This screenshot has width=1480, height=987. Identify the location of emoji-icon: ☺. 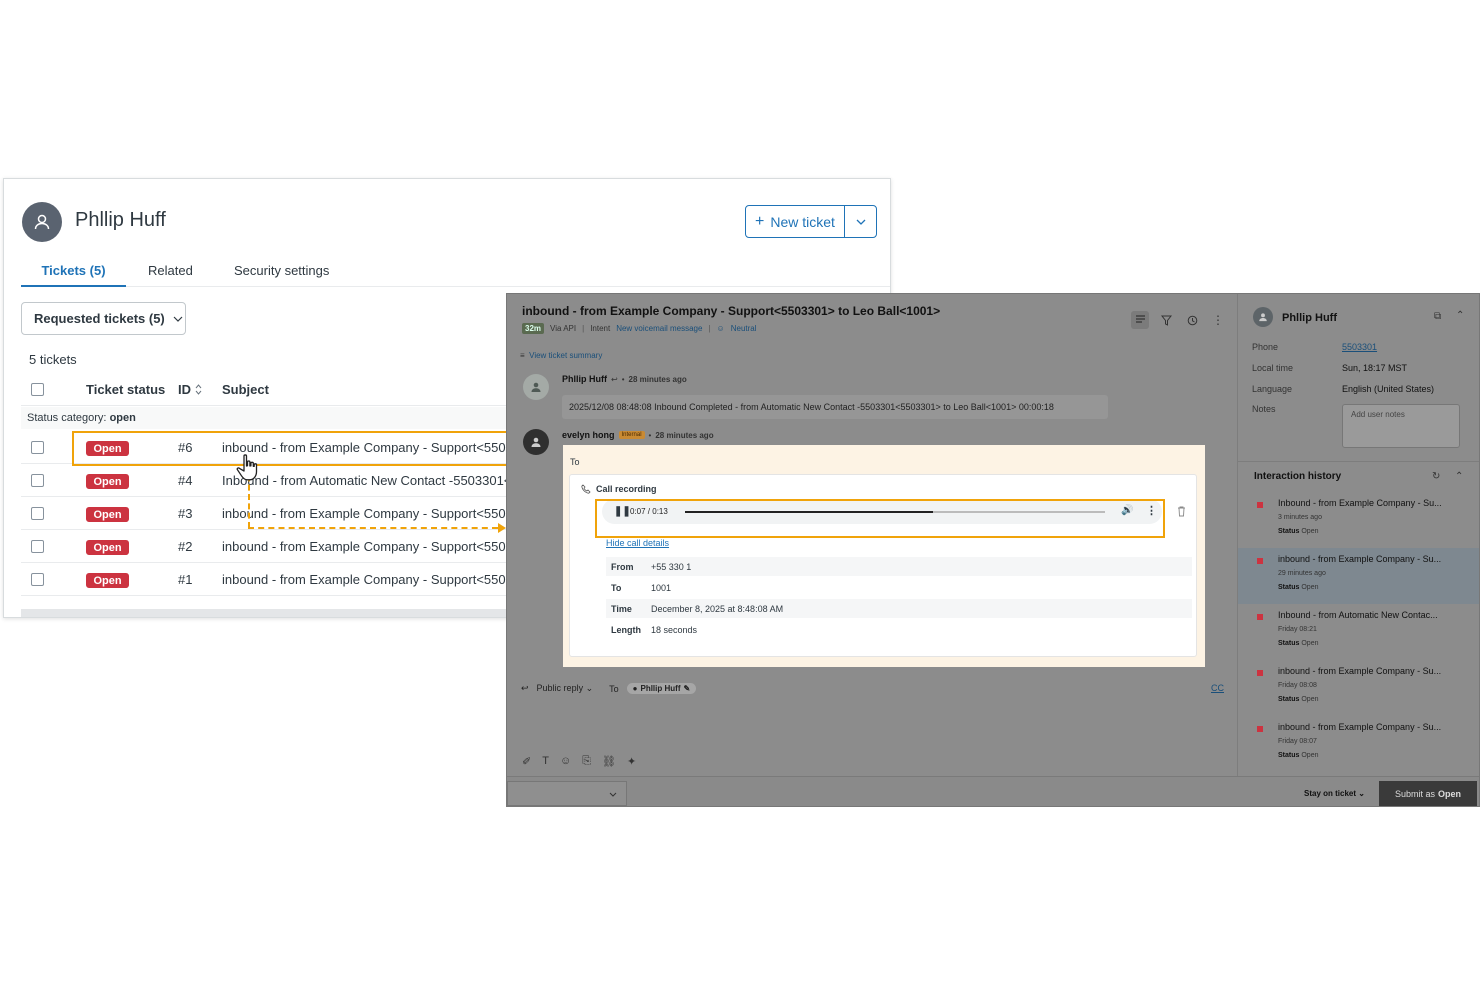
(565, 761).